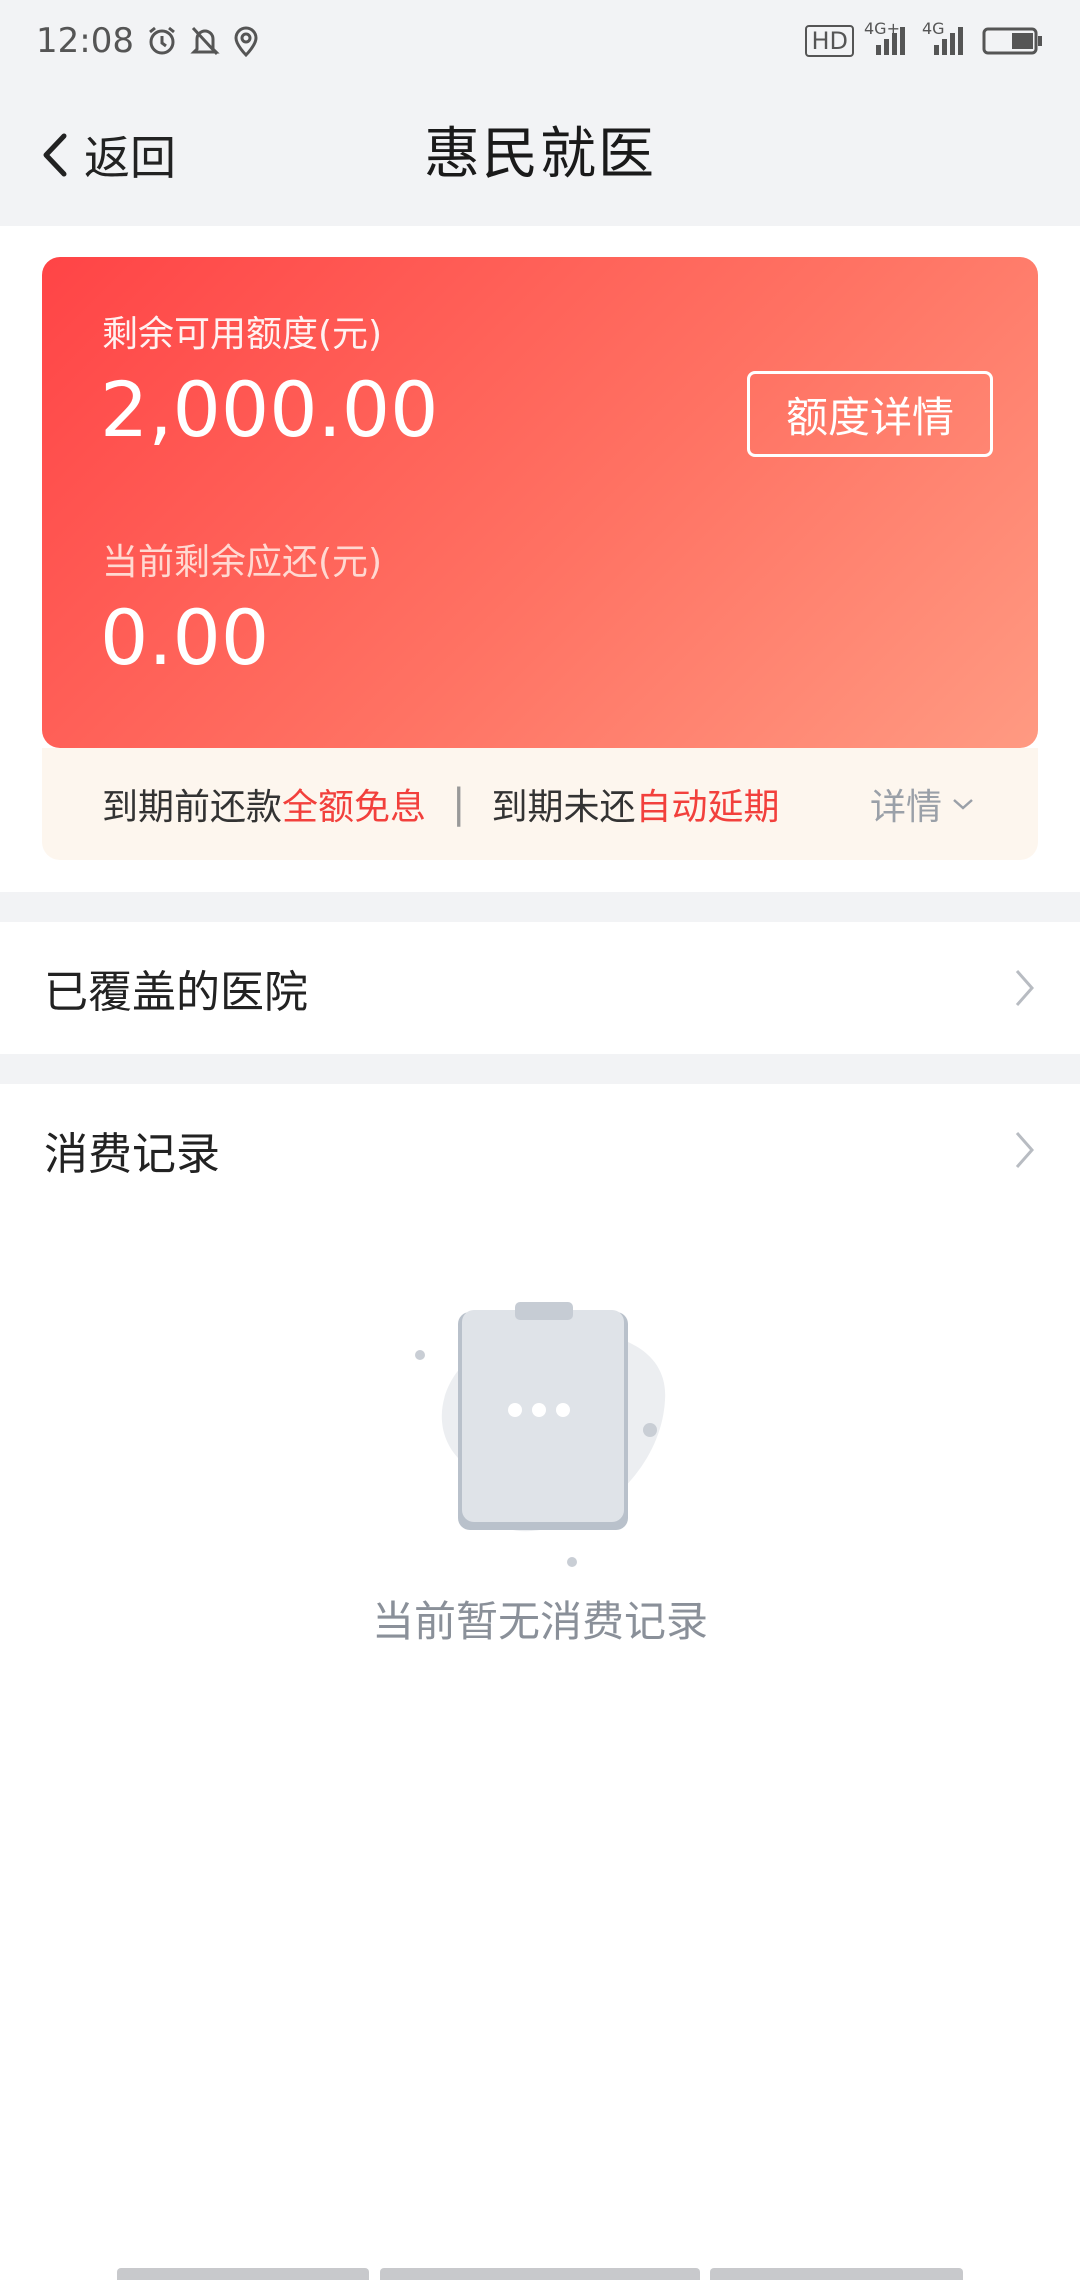  What do you see at coordinates (933, 28) in the screenshot?
I see `net2-label: 4G` at bounding box center [933, 28].